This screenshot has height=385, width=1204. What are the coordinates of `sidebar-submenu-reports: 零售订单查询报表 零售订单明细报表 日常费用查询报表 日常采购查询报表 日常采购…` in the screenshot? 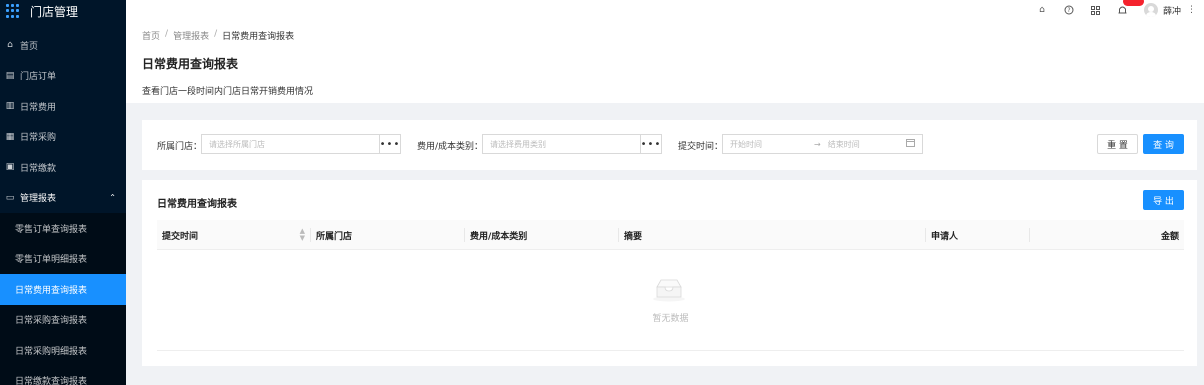 It's located at (63, 299).